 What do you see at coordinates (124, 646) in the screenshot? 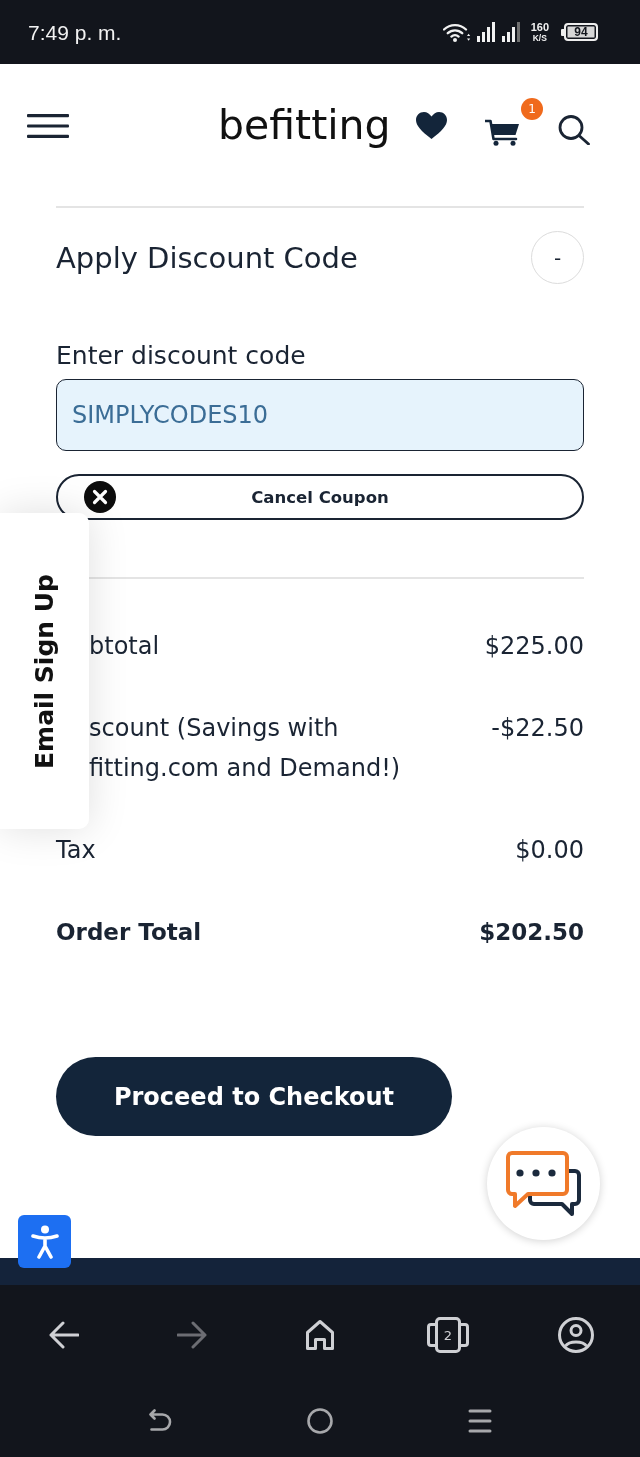
I see `summary-label: btotal` at bounding box center [124, 646].